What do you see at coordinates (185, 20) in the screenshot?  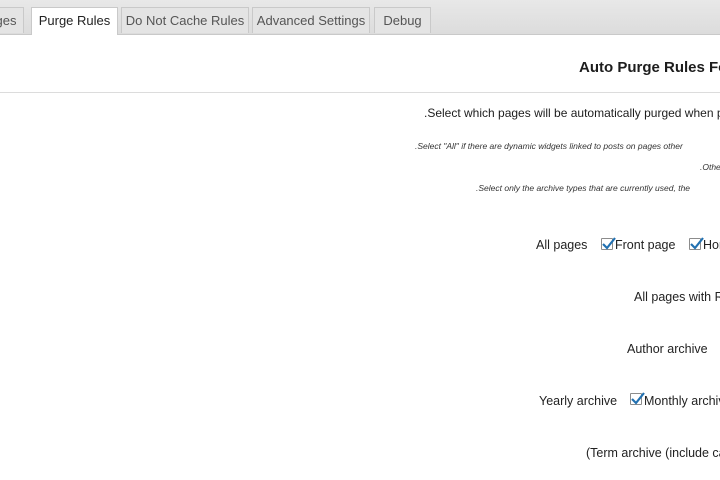 I see `tab-do-not-cache-rules: Do Not Cache Rules` at bounding box center [185, 20].